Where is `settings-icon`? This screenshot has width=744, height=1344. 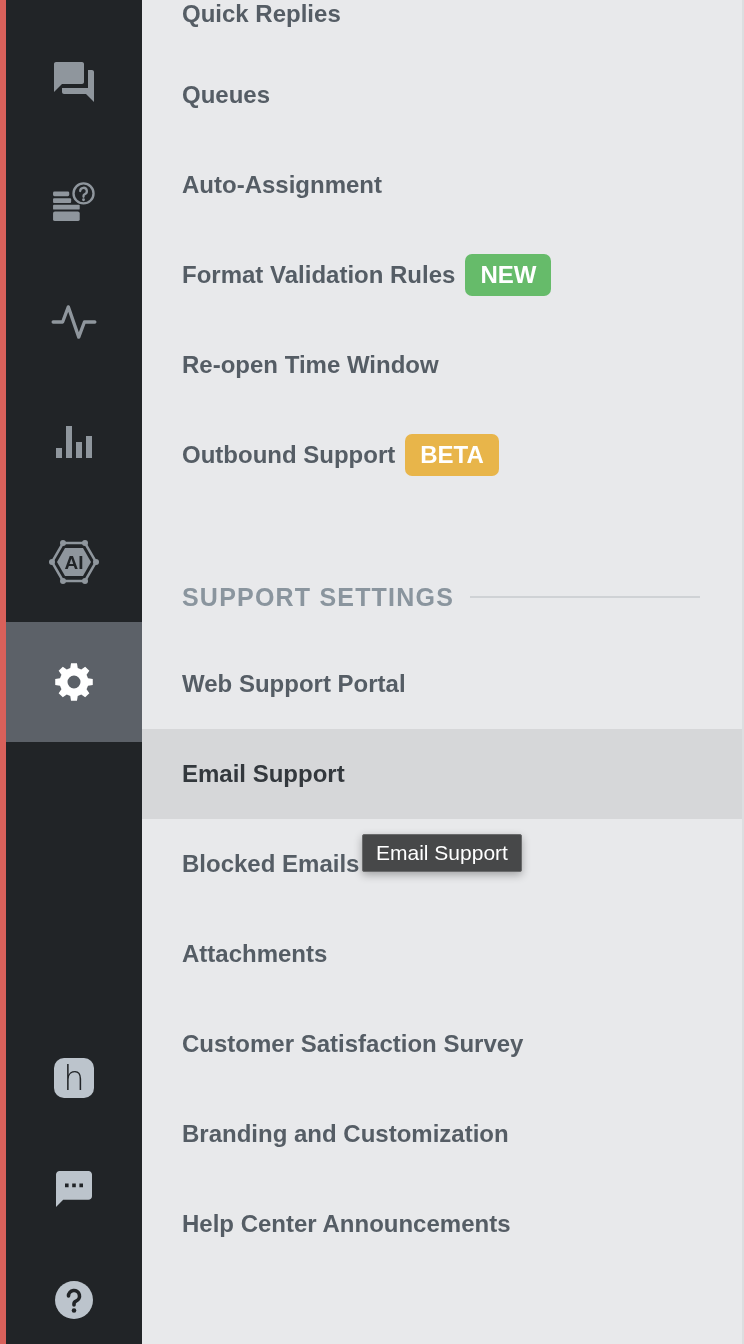
settings-icon is located at coordinates (74, 682).